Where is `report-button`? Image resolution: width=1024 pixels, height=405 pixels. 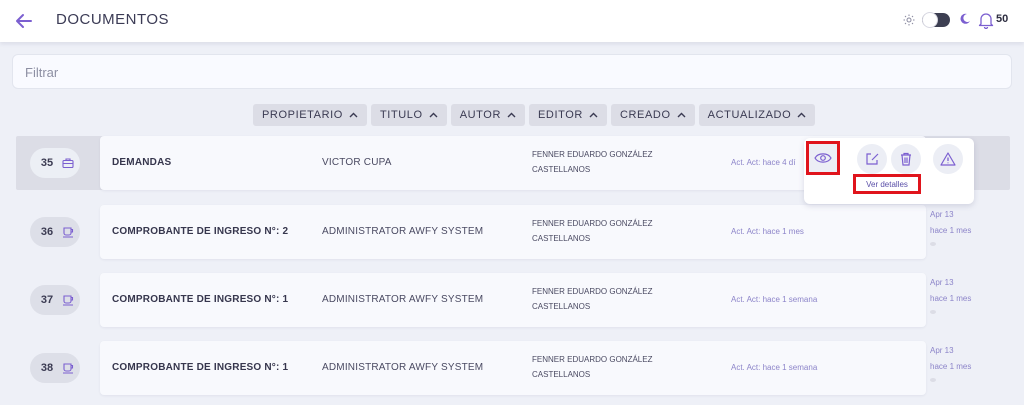 report-button is located at coordinates (948, 159).